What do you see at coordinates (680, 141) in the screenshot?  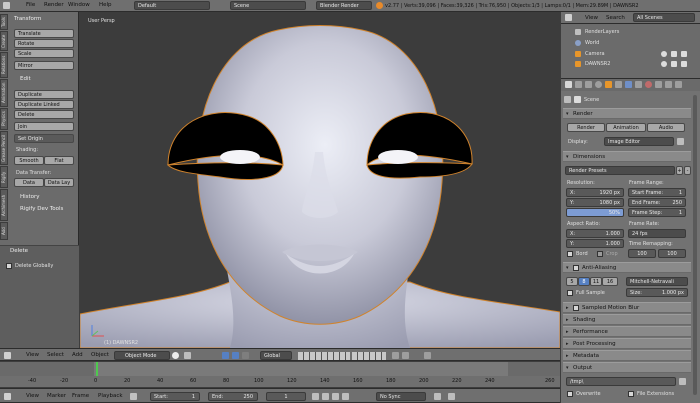 I see `lock-interface-icon` at bounding box center [680, 141].